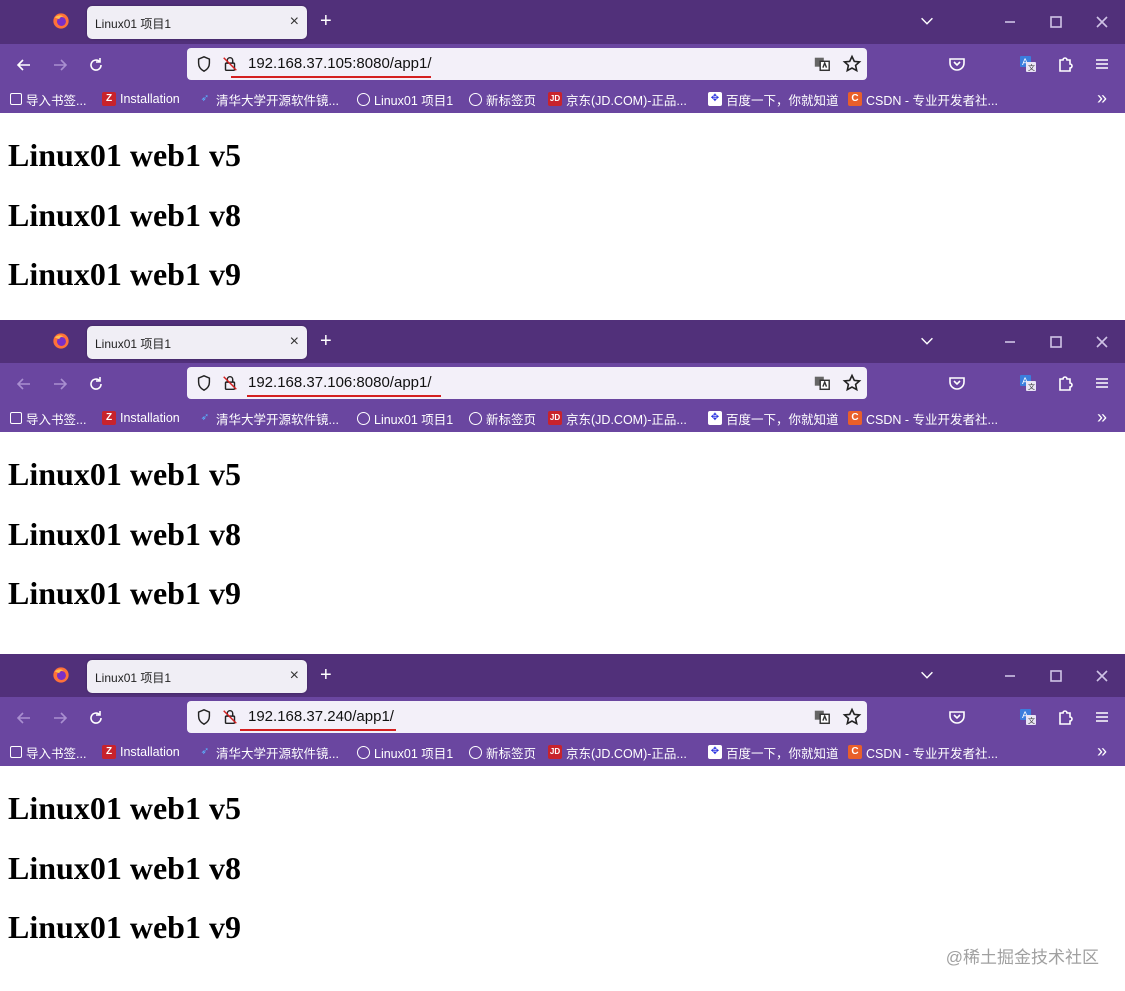  What do you see at coordinates (109, 418) in the screenshot?
I see `installation-z-icon: Z` at bounding box center [109, 418].